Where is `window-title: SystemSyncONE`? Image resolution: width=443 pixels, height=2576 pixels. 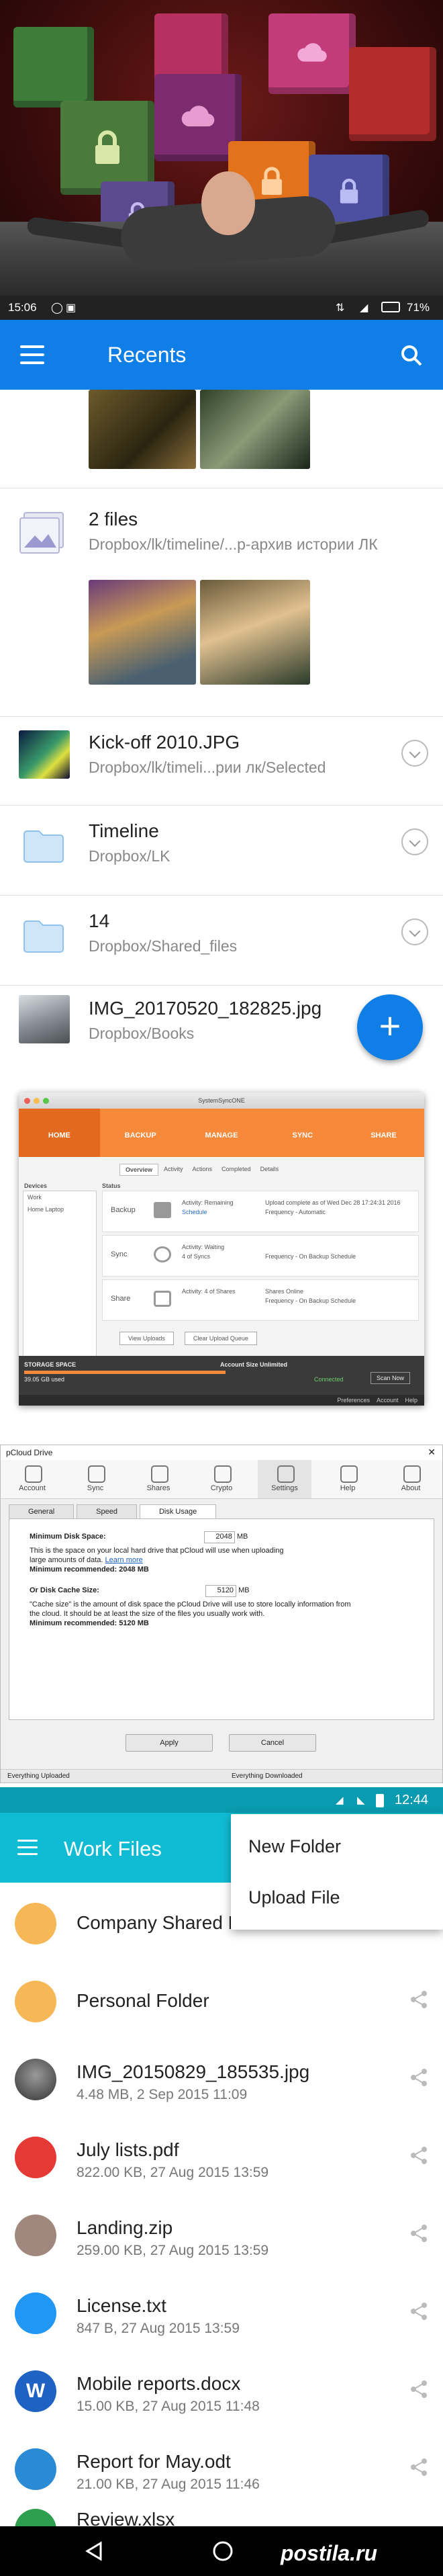 window-title: SystemSyncONE is located at coordinates (222, 1100).